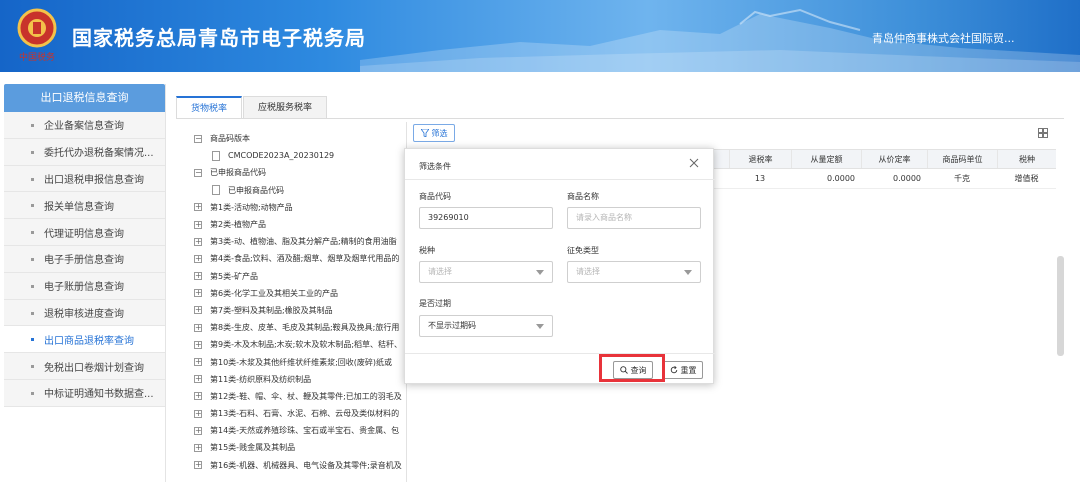 This screenshot has width=1080, height=482. I want to click on sidebar-item: 免税出口卷烟计划查询, so click(84, 366).